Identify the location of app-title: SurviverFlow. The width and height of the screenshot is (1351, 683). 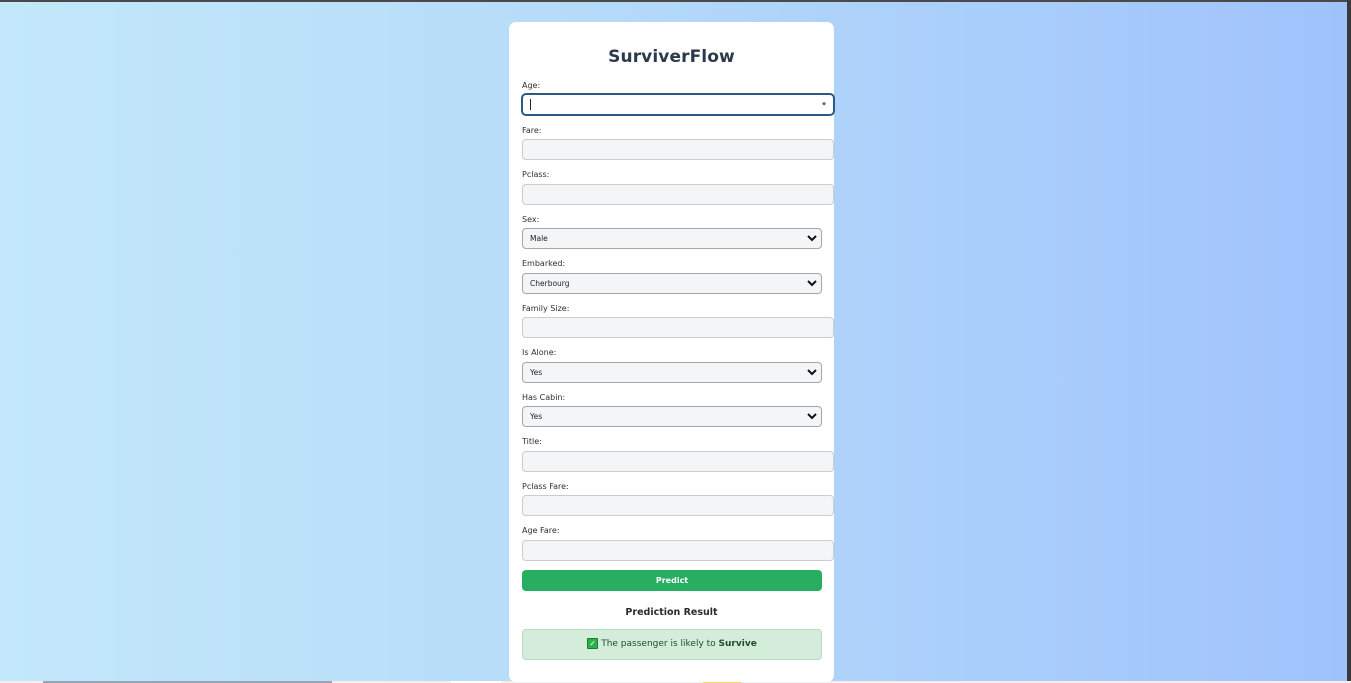
(671, 57).